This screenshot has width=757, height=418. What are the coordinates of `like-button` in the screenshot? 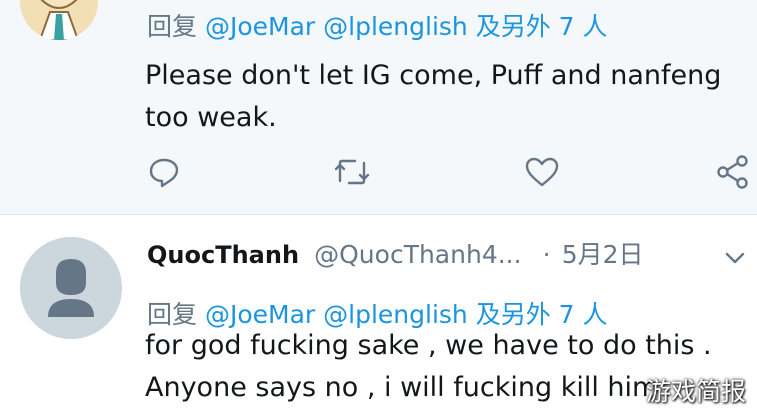 It's located at (542, 172).